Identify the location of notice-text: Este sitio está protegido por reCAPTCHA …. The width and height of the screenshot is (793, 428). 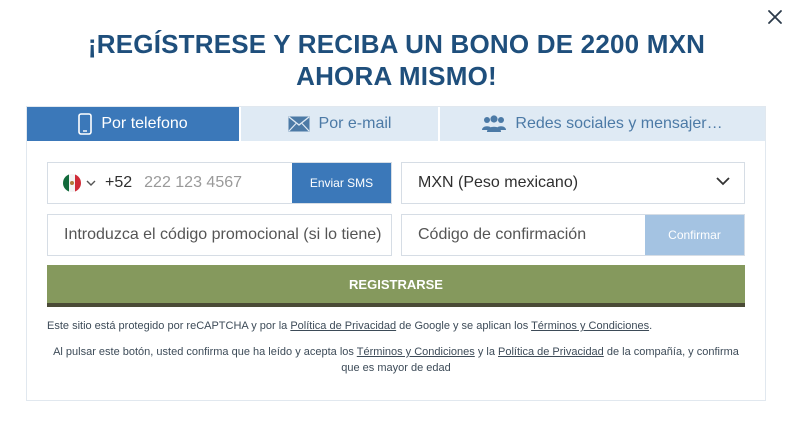
(169, 326).